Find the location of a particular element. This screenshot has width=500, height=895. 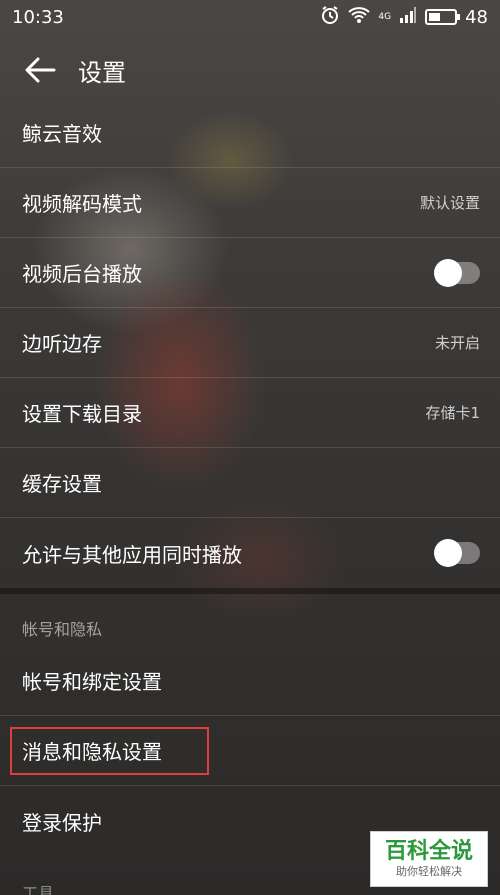

watermark-title: 百科全说 is located at coordinates (428, 851).